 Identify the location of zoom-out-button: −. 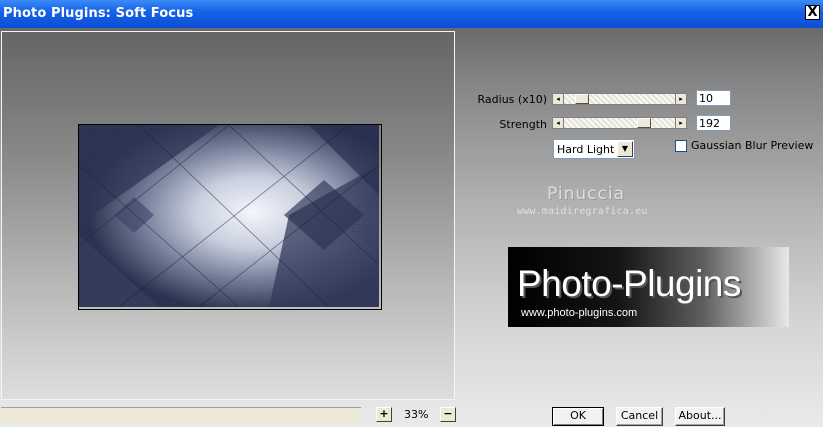
(448, 414).